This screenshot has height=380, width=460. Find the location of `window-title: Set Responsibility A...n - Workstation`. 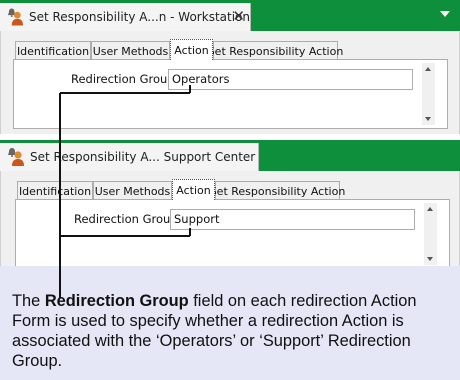

window-title: Set Responsibility A...n - Workstation is located at coordinates (139, 17).